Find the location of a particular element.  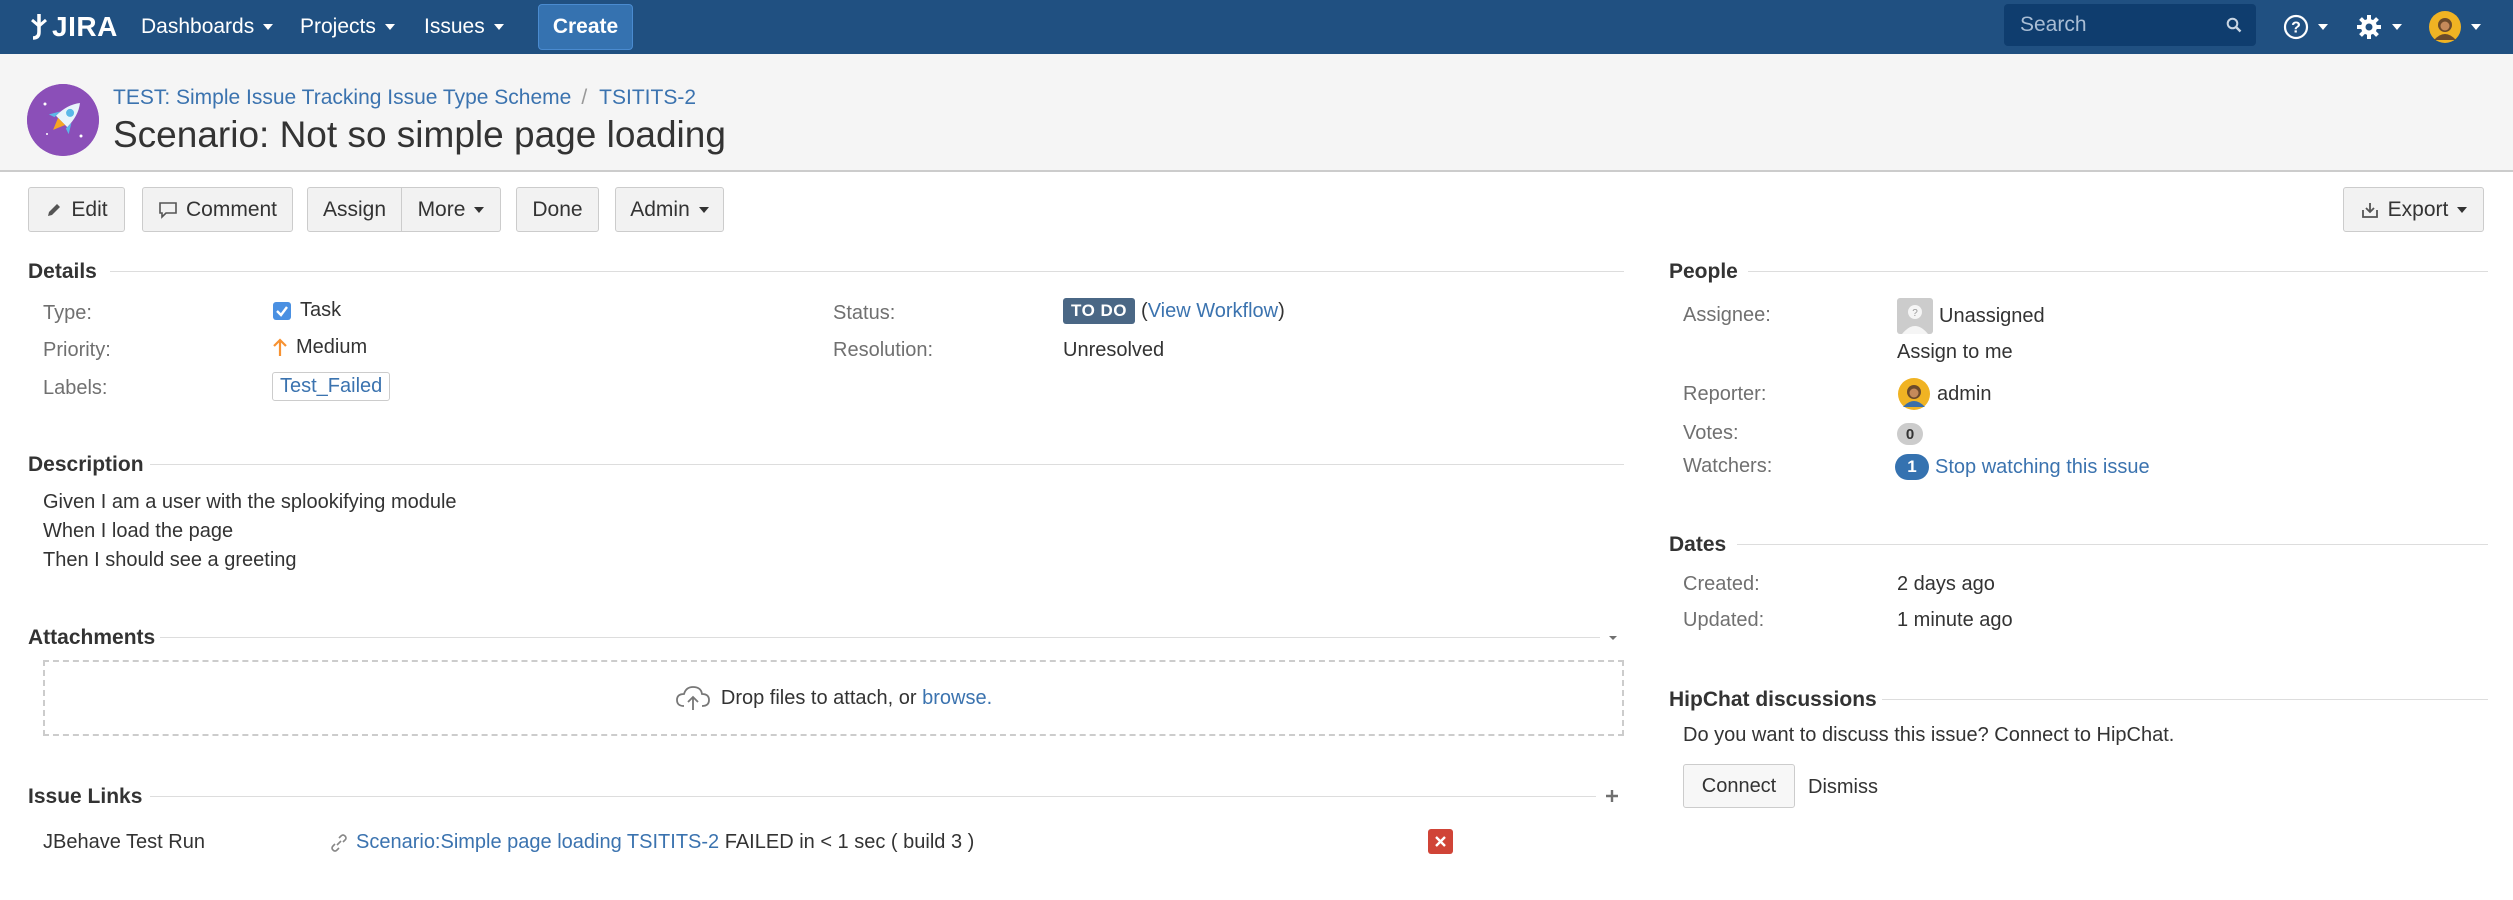

status-value: TO DO (View Workflow) is located at coordinates (1174, 311).